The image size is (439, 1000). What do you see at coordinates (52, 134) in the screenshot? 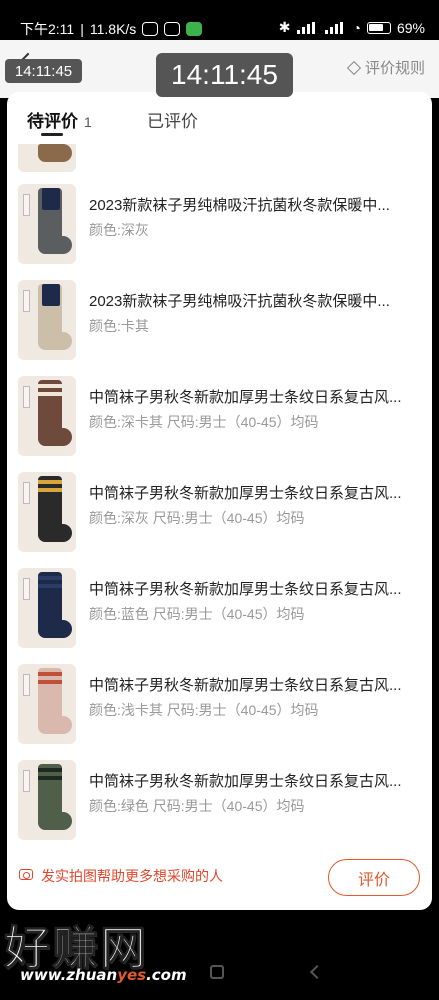
I see `active-tab-indicator` at bounding box center [52, 134].